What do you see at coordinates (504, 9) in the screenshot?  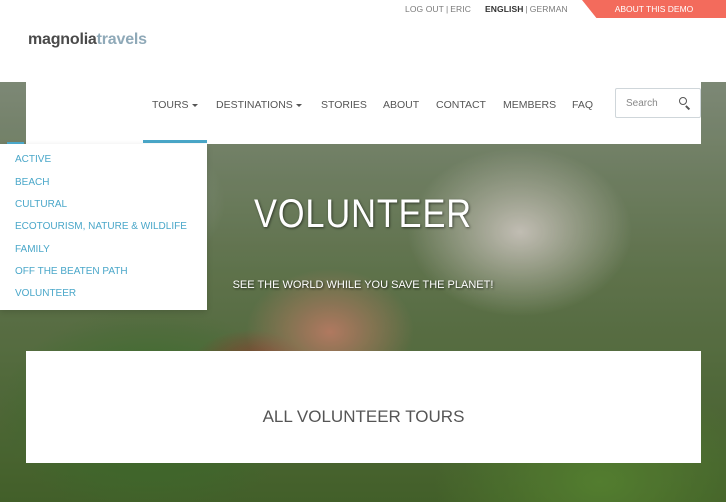 I see `language-english: ENGLISH` at bounding box center [504, 9].